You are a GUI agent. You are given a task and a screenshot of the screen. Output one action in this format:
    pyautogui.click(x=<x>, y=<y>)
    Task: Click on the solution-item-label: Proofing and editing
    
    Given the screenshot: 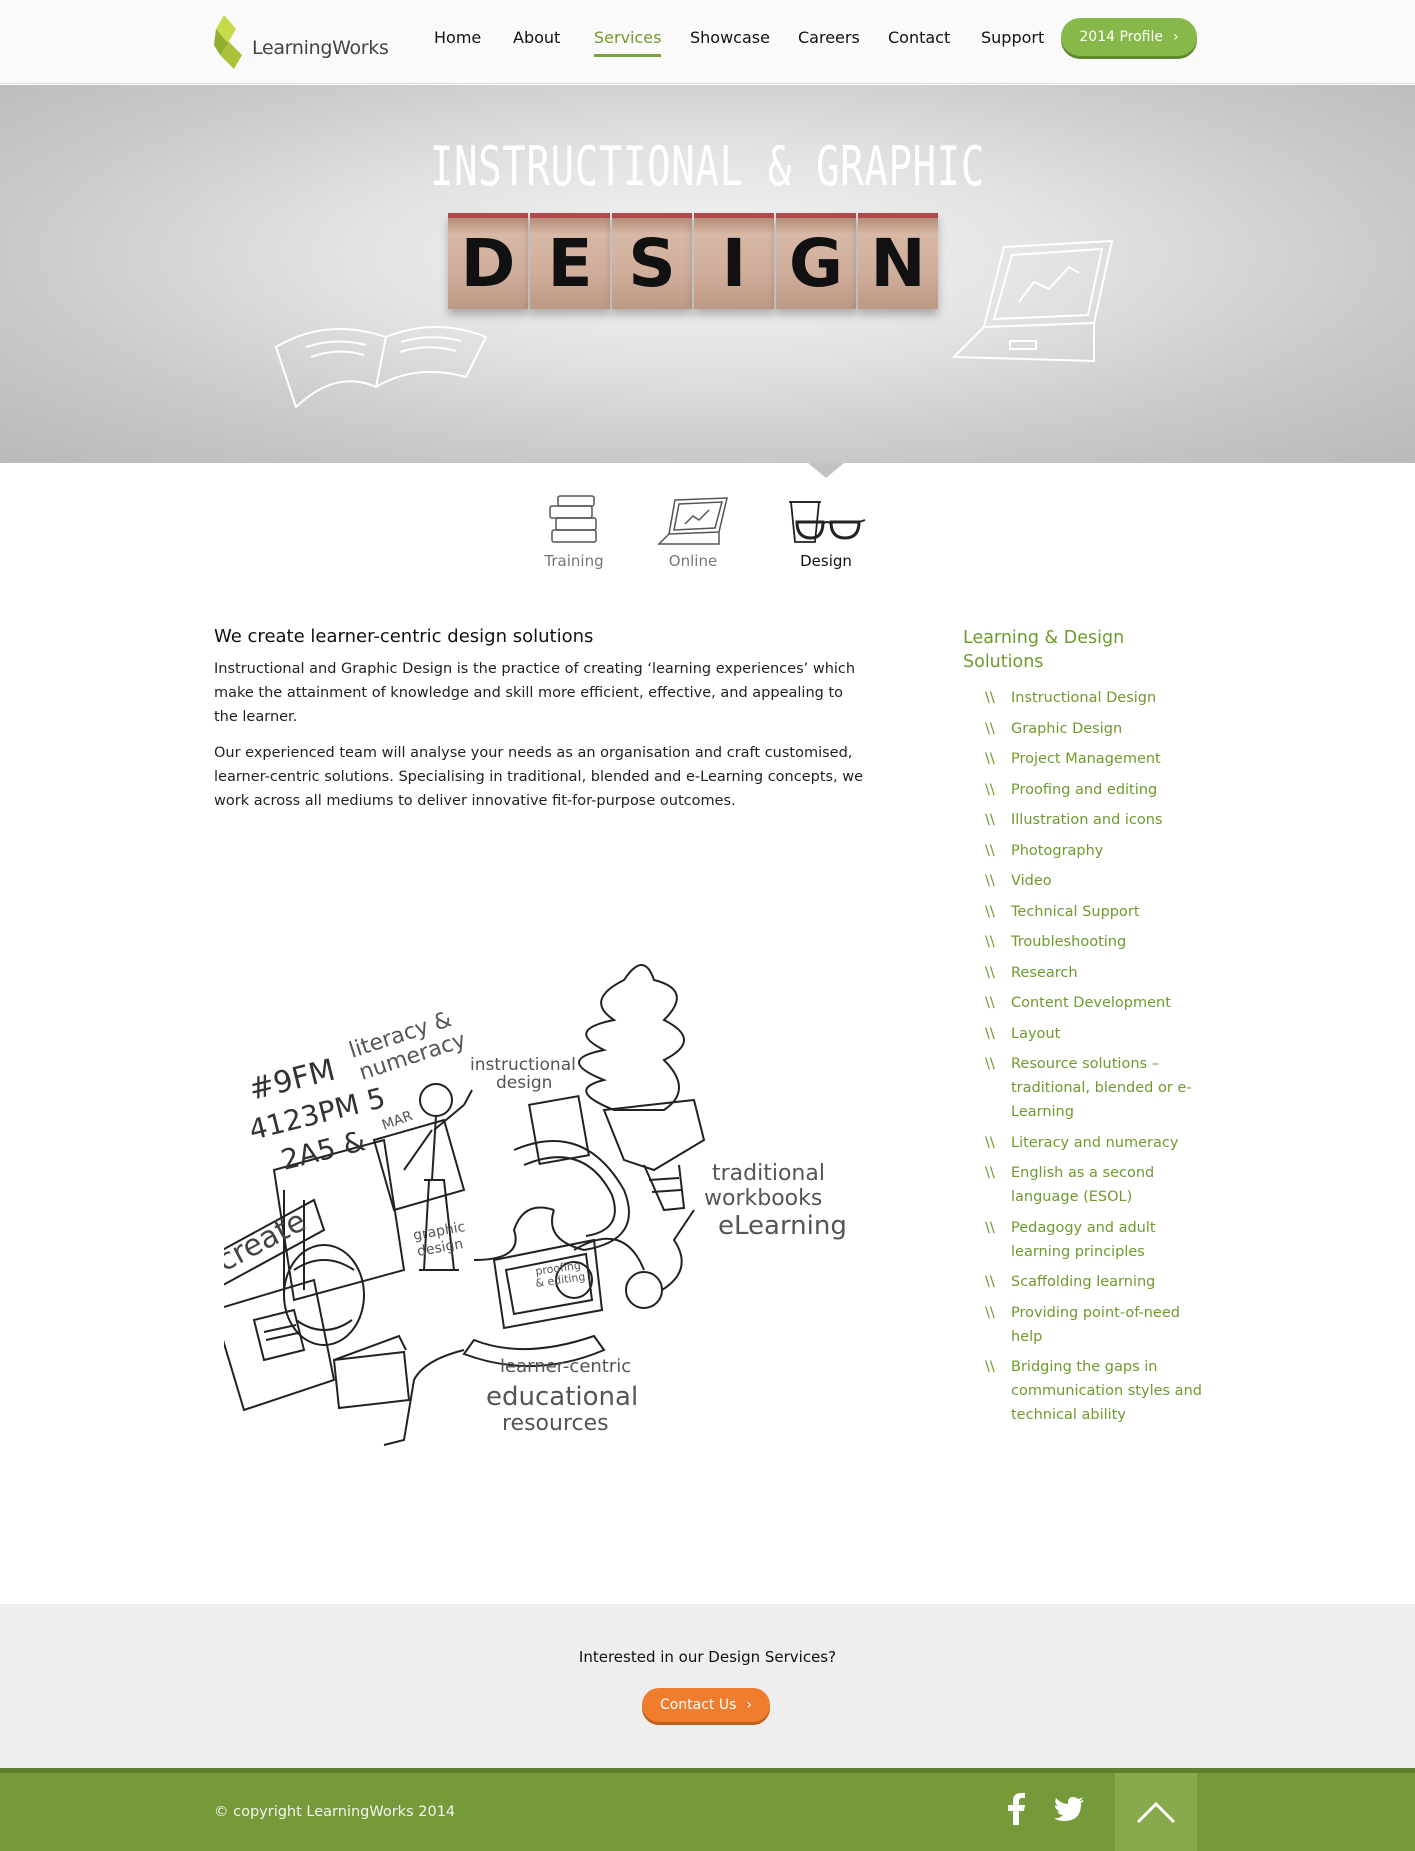 What is the action you would take?
    pyautogui.click(x=1084, y=789)
    